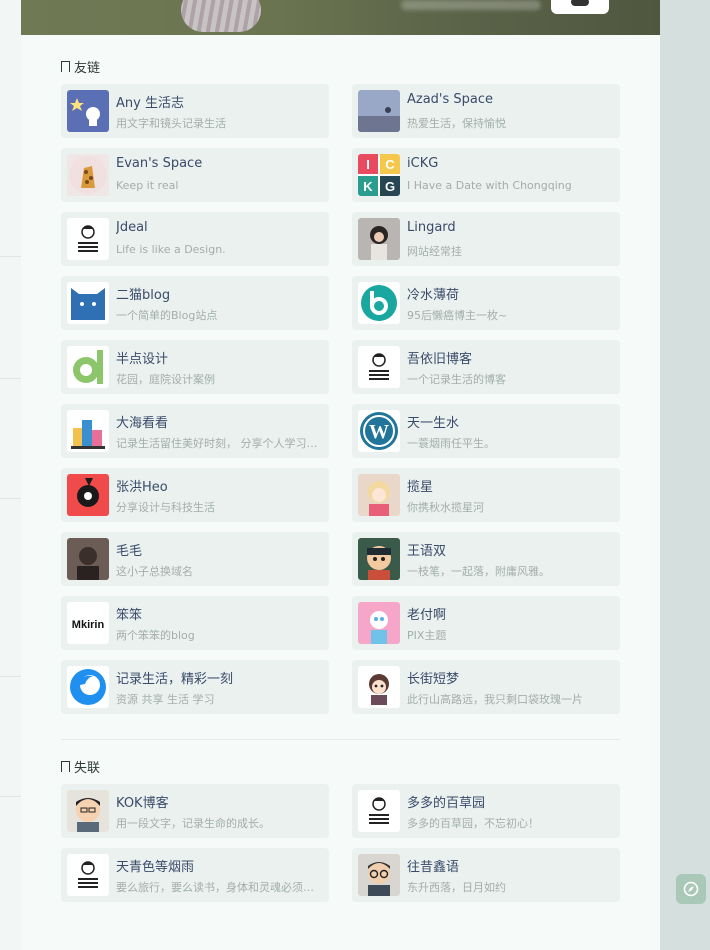 This screenshot has width=710, height=950. I want to click on friend-link-card: 张洪Heo 分享设计与科技生活, so click(195, 495).